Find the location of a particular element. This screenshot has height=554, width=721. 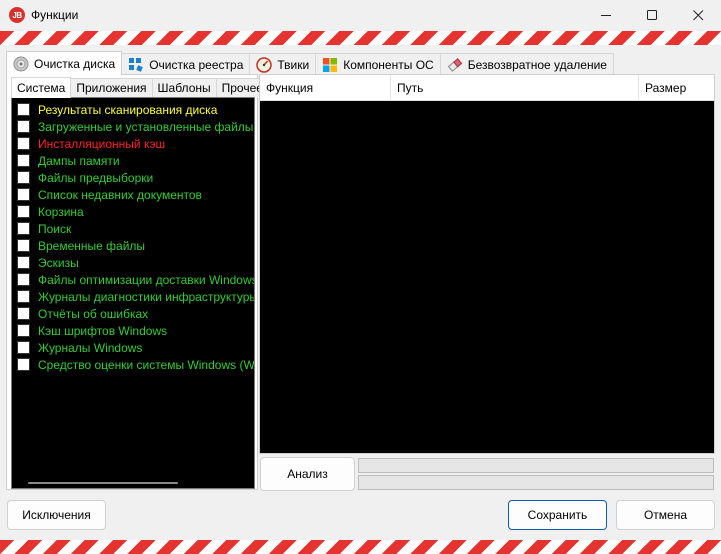

cleanup-option: Результаты сканирования диска is located at coordinates (133, 109).